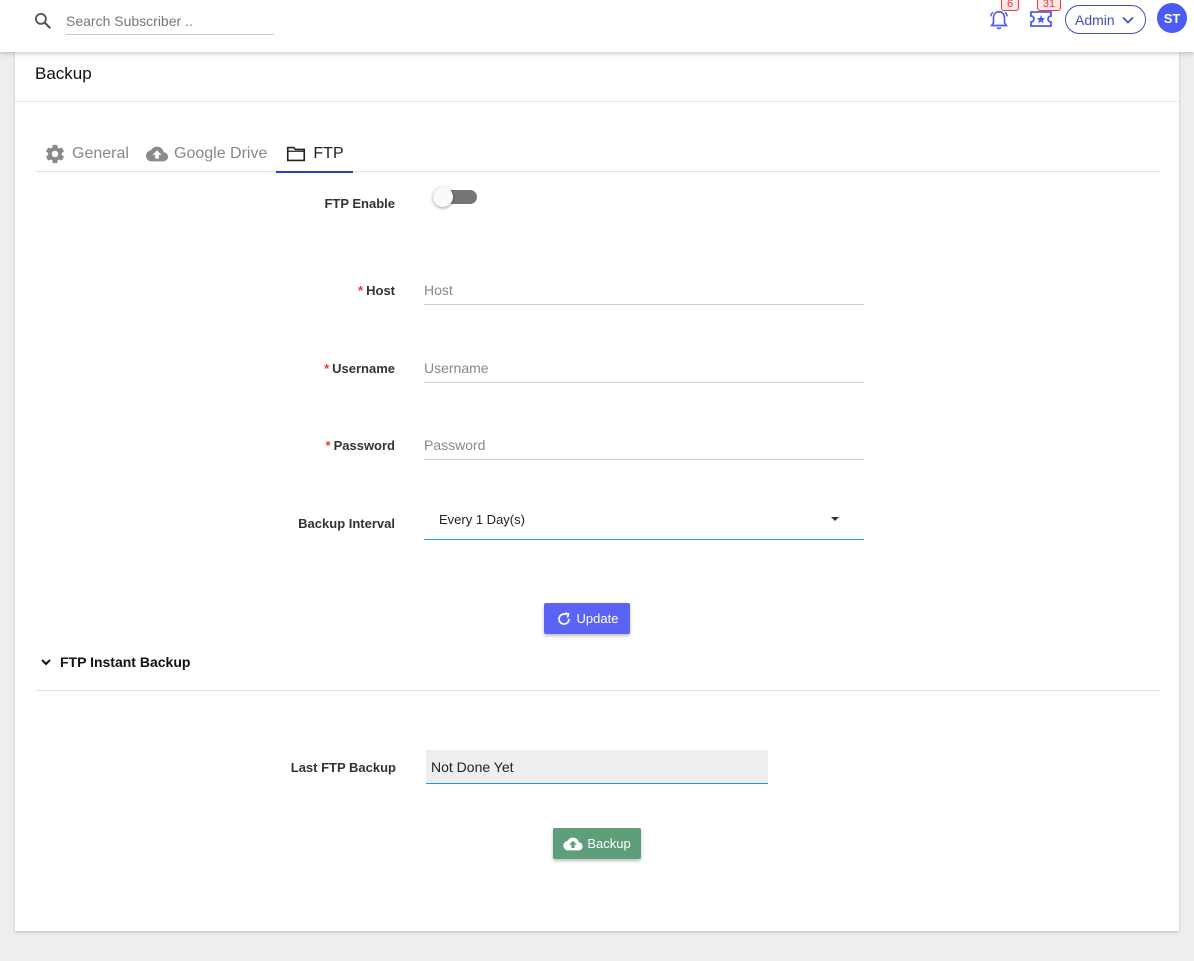 The image size is (1194, 961). I want to click on admin-menu-label: Admin, so click(1095, 19).